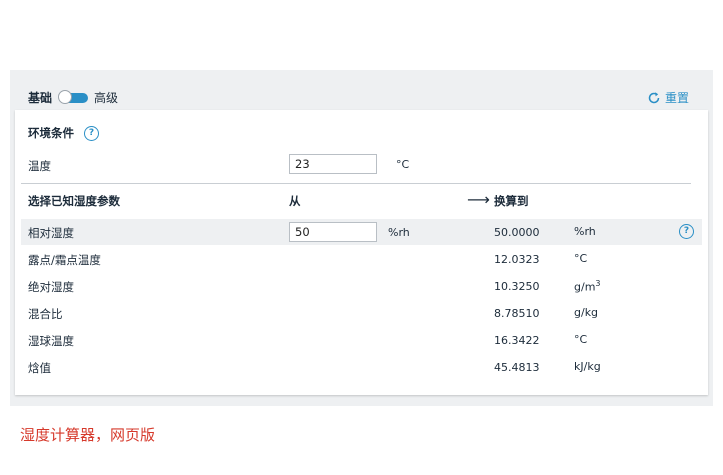 The width and height of the screenshot is (723, 475). I want to click on caption: 湿度计算器，网页版, so click(88, 435).